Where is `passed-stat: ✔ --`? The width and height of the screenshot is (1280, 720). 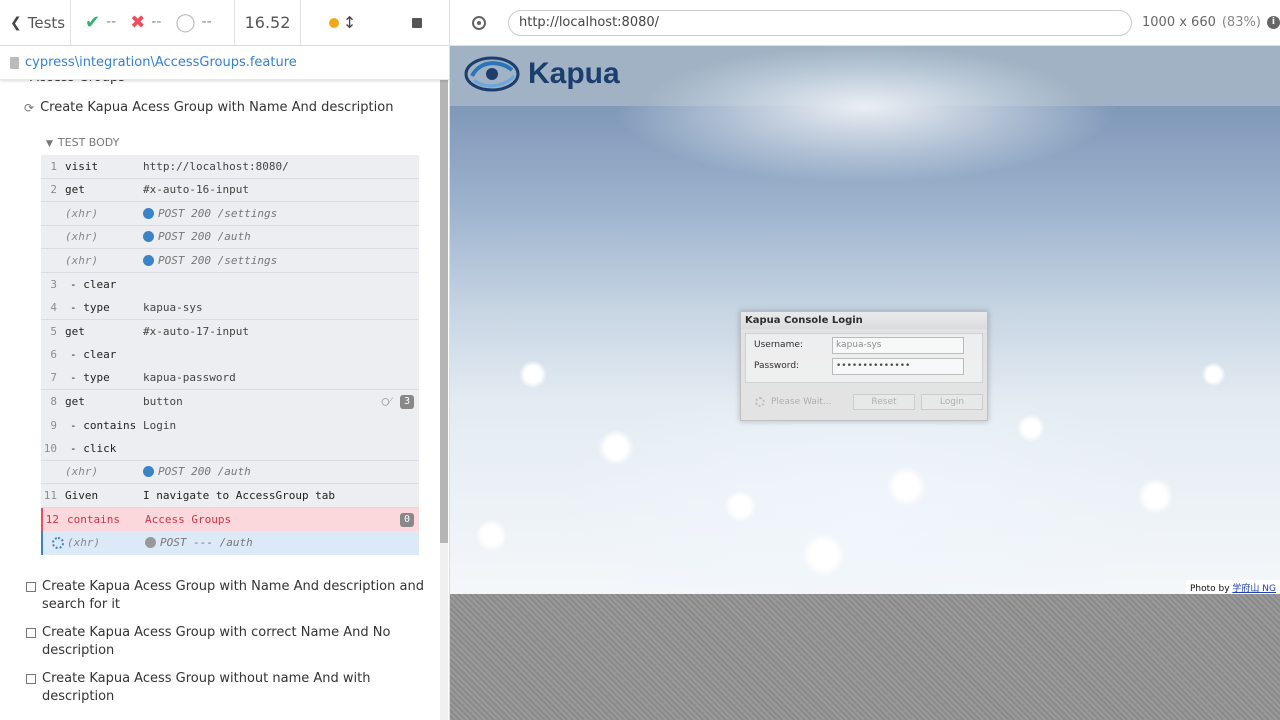 passed-stat: ✔ -- is located at coordinates (100, 22).